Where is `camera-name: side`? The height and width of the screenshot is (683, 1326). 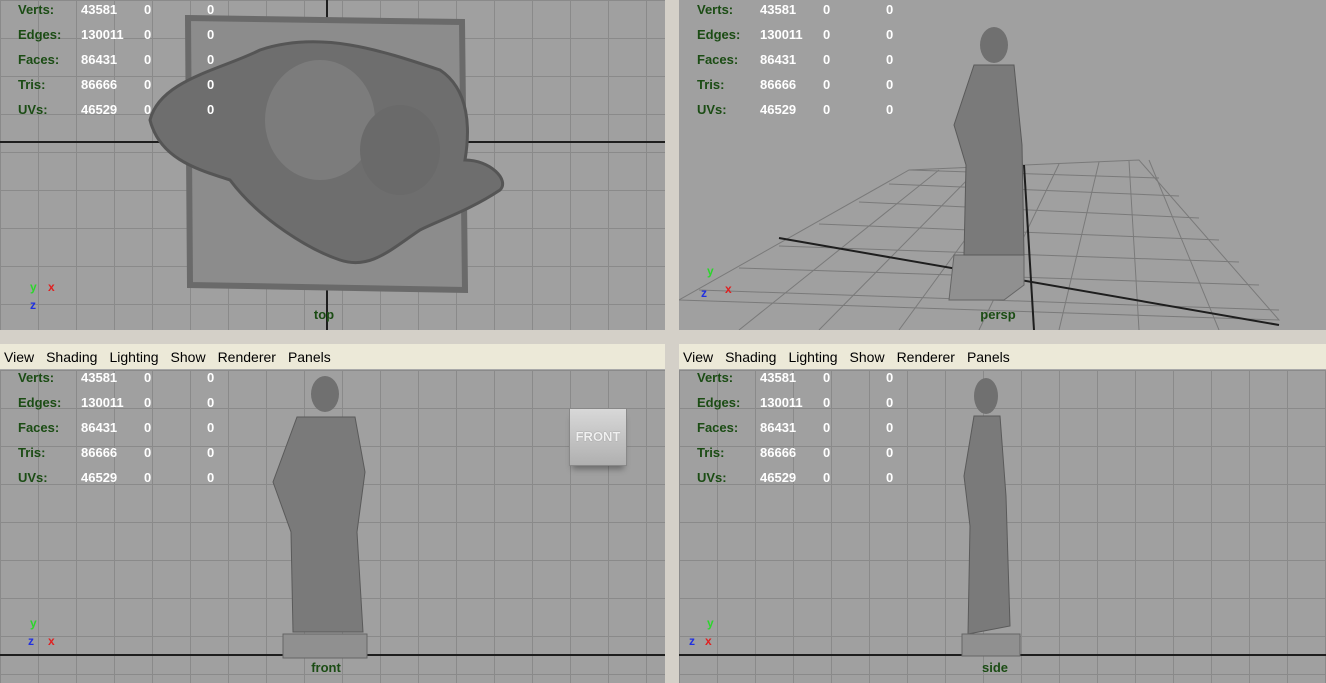 camera-name: side is located at coordinates (995, 667).